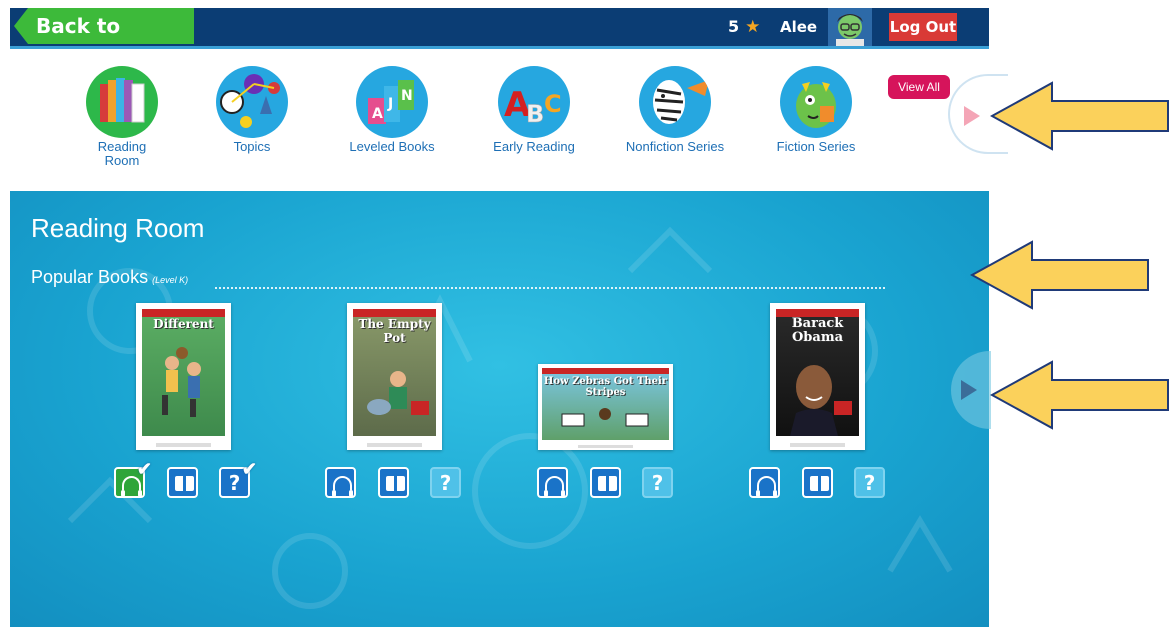 This screenshot has width=1174, height=627. What do you see at coordinates (118, 228) in the screenshot?
I see `panel-title: Reading Room` at bounding box center [118, 228].